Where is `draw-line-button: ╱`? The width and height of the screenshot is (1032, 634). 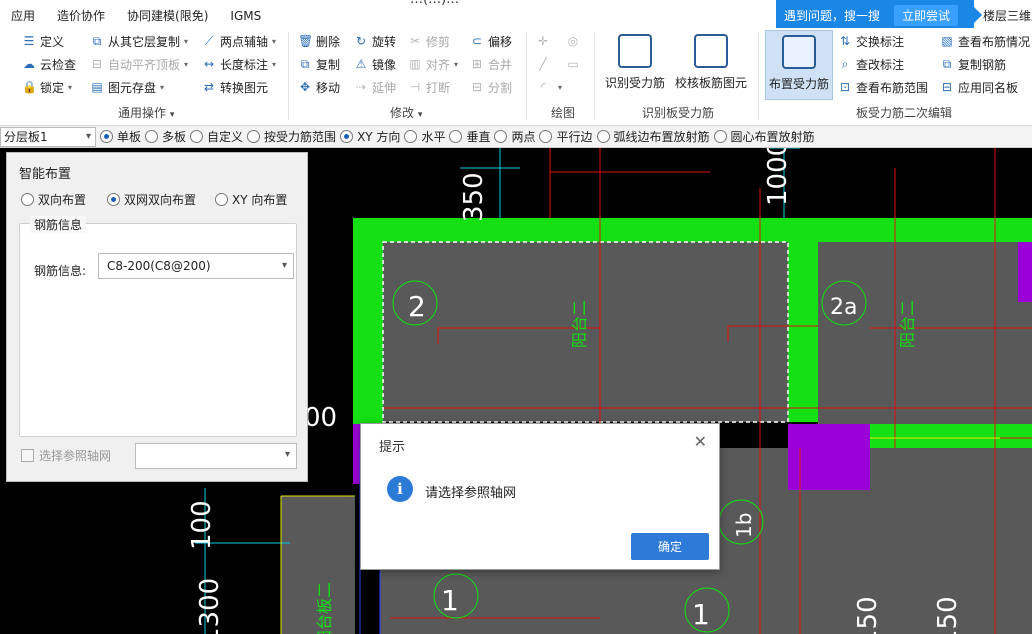 draw-line-button: ╱ is located at coordinates (545, 64).